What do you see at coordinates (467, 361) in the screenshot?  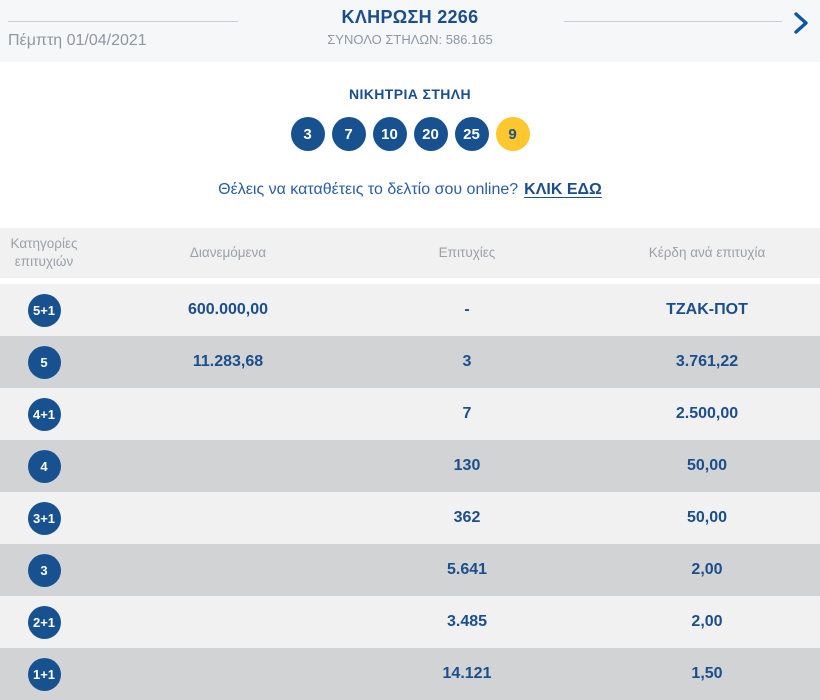 I see `wins-value: 3` at bounding box center [467, 361].